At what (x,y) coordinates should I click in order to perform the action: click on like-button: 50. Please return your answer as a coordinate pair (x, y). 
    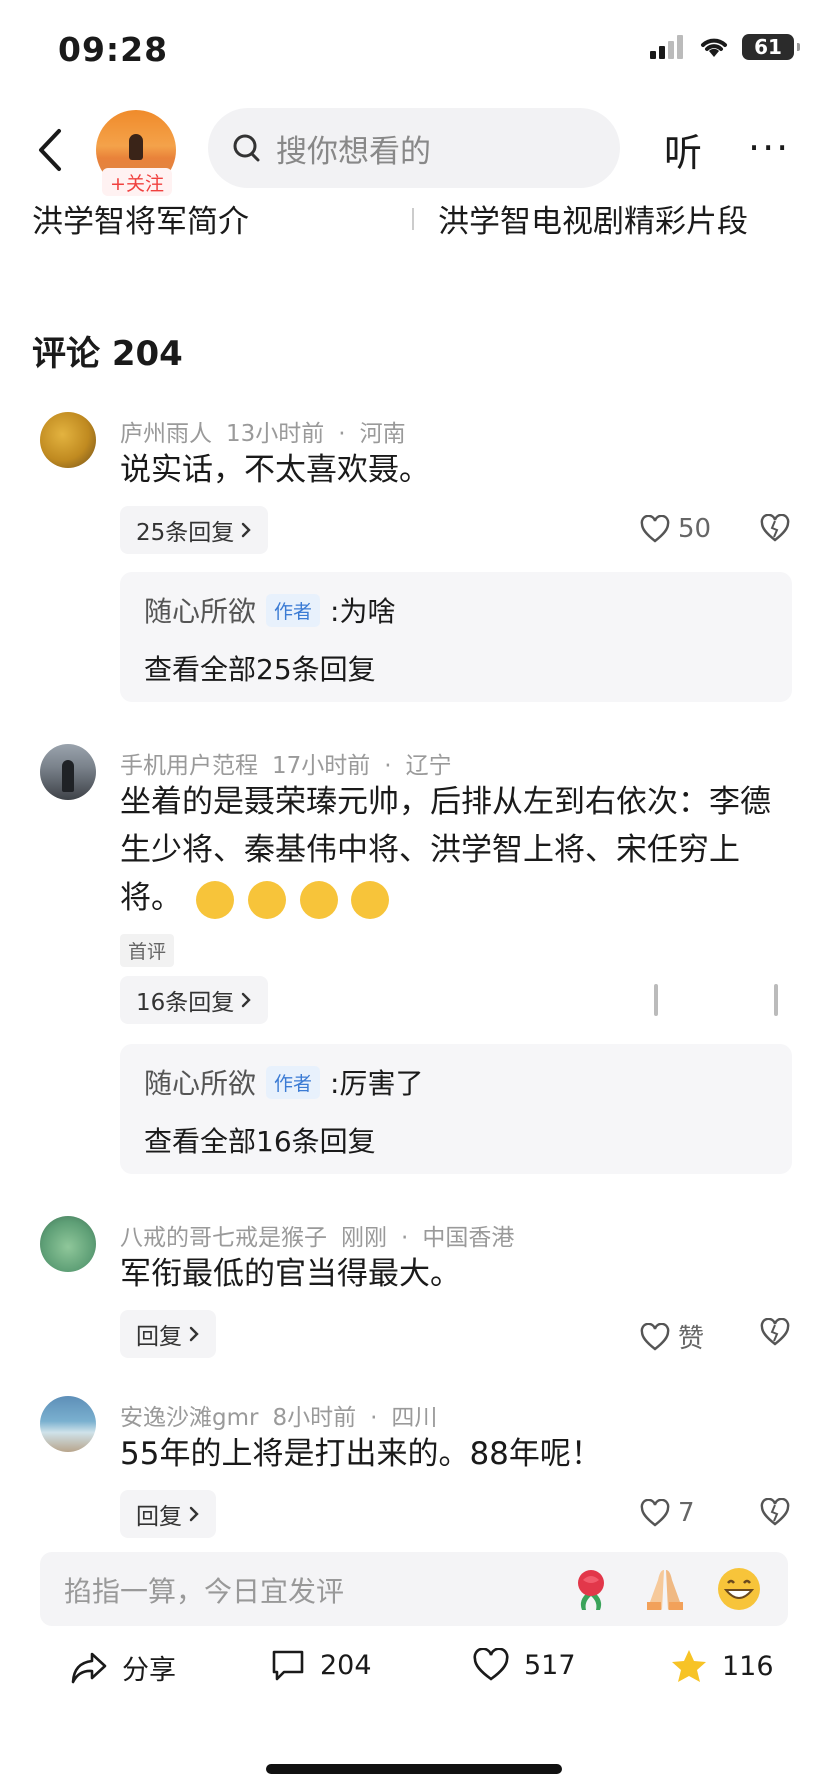
    Looking at the image, I should click on (675, 529).